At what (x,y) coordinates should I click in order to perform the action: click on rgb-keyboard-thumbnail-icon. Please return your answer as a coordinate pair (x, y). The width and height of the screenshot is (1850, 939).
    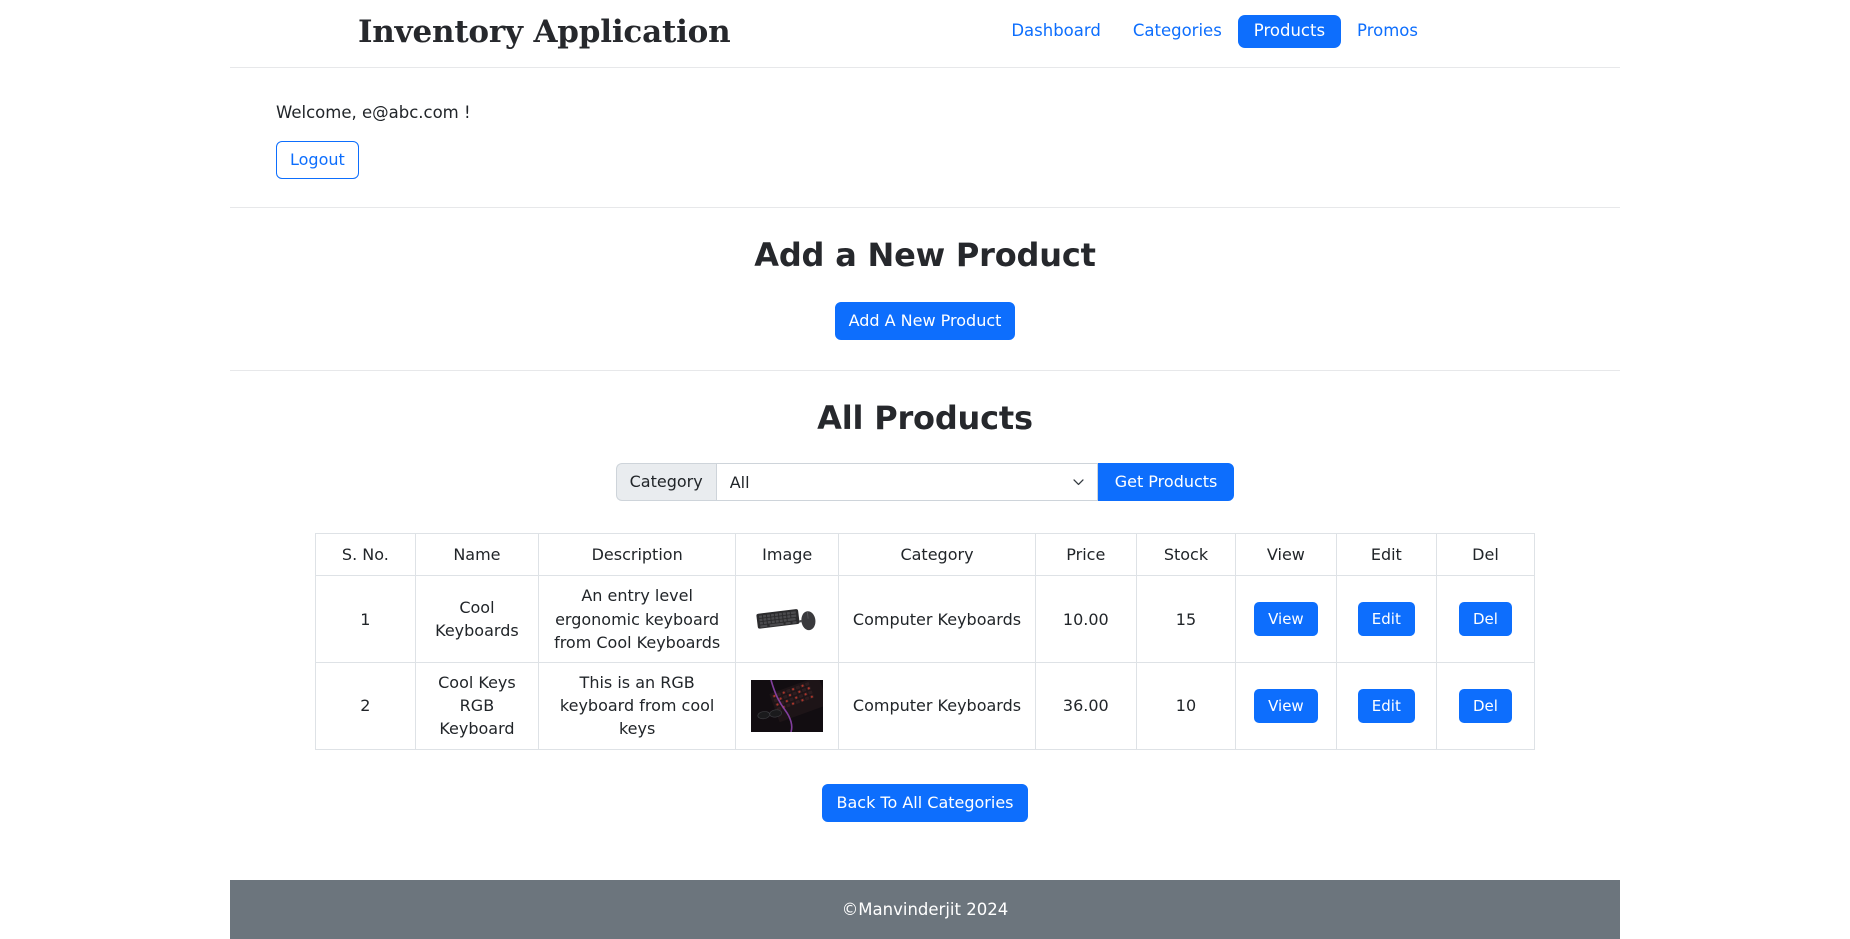
    Looking at the image, I should click on (790, 704).